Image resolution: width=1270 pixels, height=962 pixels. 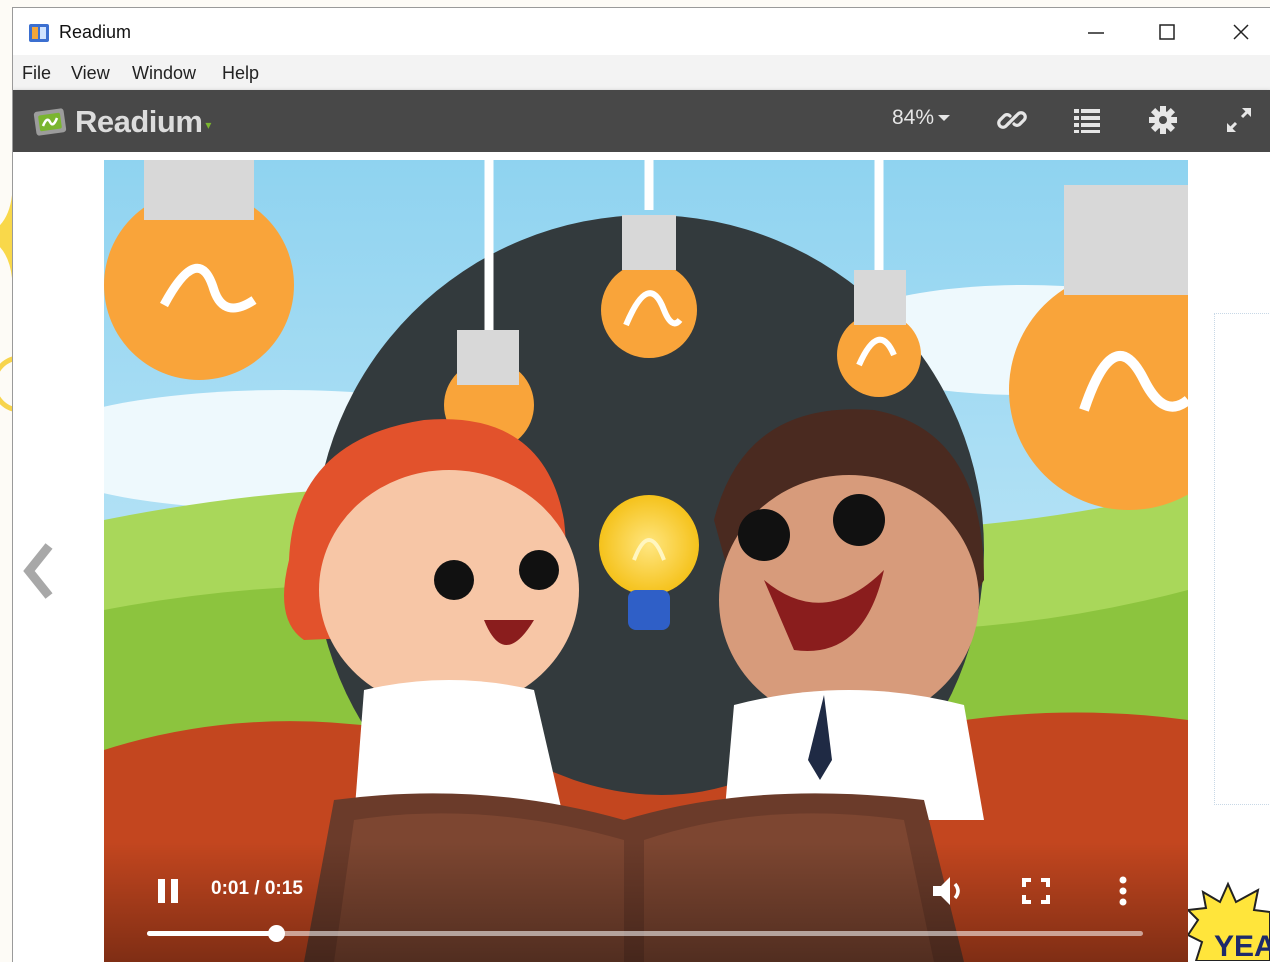 I want to click on close-icon, so click(x=1241, y=32).